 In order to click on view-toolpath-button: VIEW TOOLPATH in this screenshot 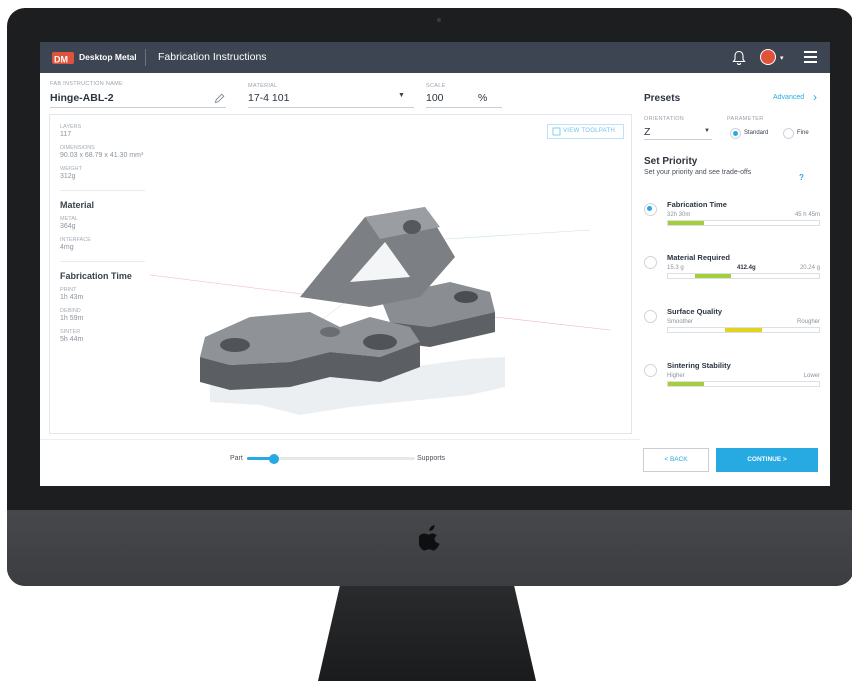, I will do `click(585, 131)`.